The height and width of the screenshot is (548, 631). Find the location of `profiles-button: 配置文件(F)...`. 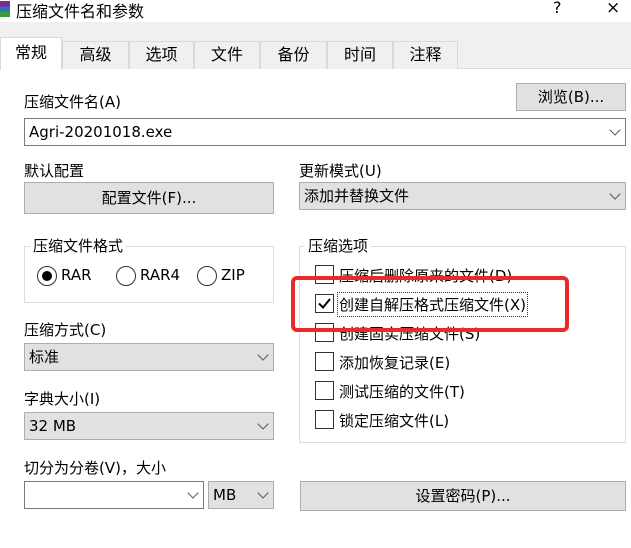

profiles-button: 配置文件(F)... is located at coordinates (149, 198).